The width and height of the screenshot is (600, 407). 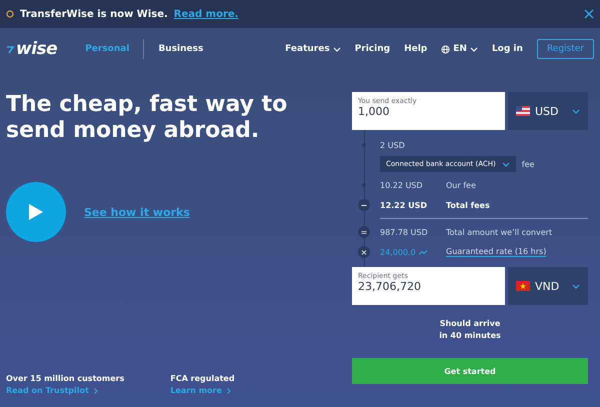 I want to click on nav-link: Features, so click(x=313, y=49).